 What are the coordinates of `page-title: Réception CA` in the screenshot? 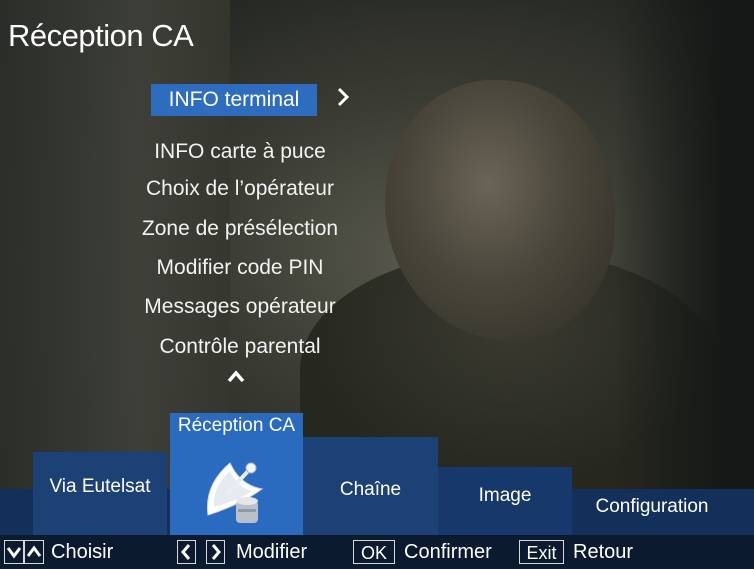 It's located at (101, 35).